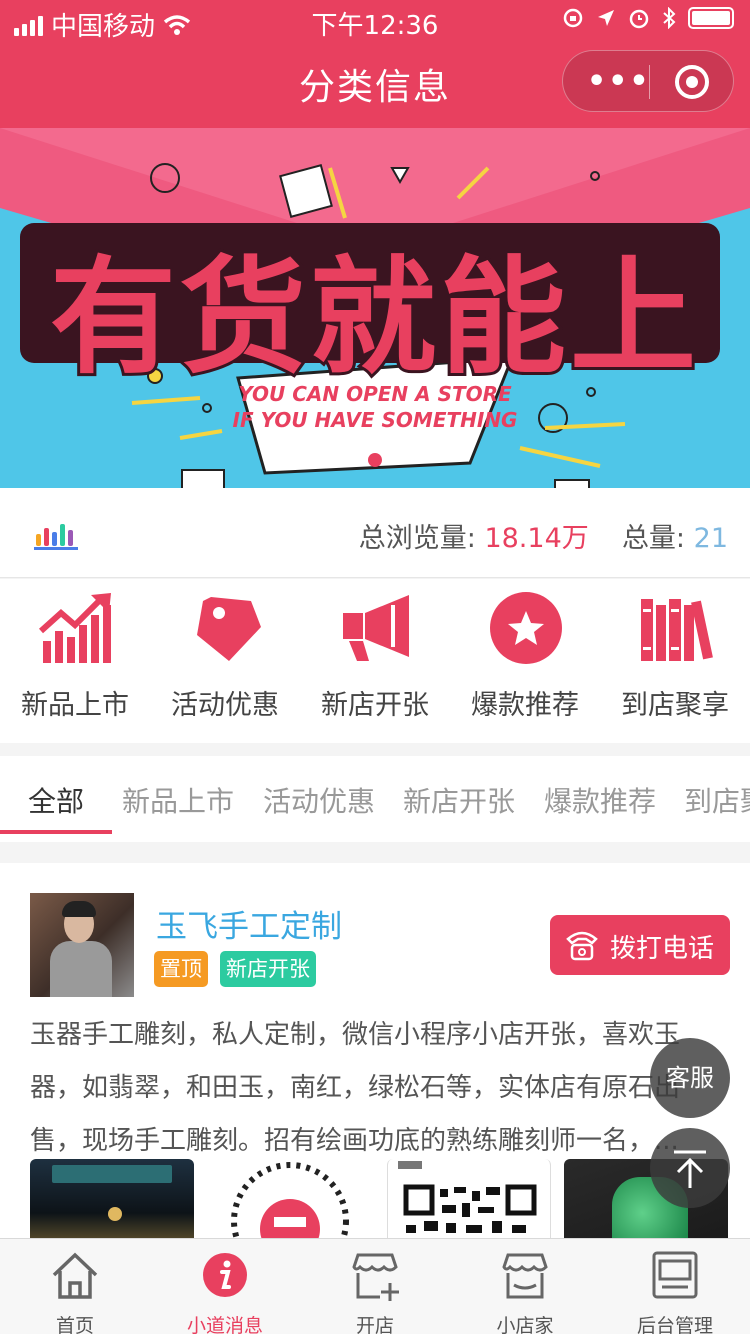 The image size is (750, 1334). Describe the element at coordinates (376, 628) in the screenshot. I see `megaphone-icon` at that location.